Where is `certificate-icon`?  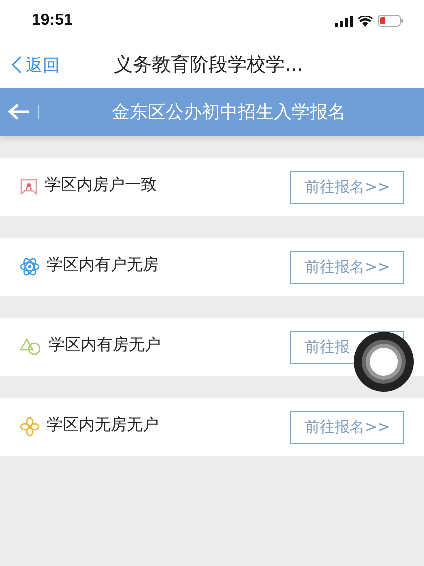 certificate-icon is located at coordinates (29, 187).